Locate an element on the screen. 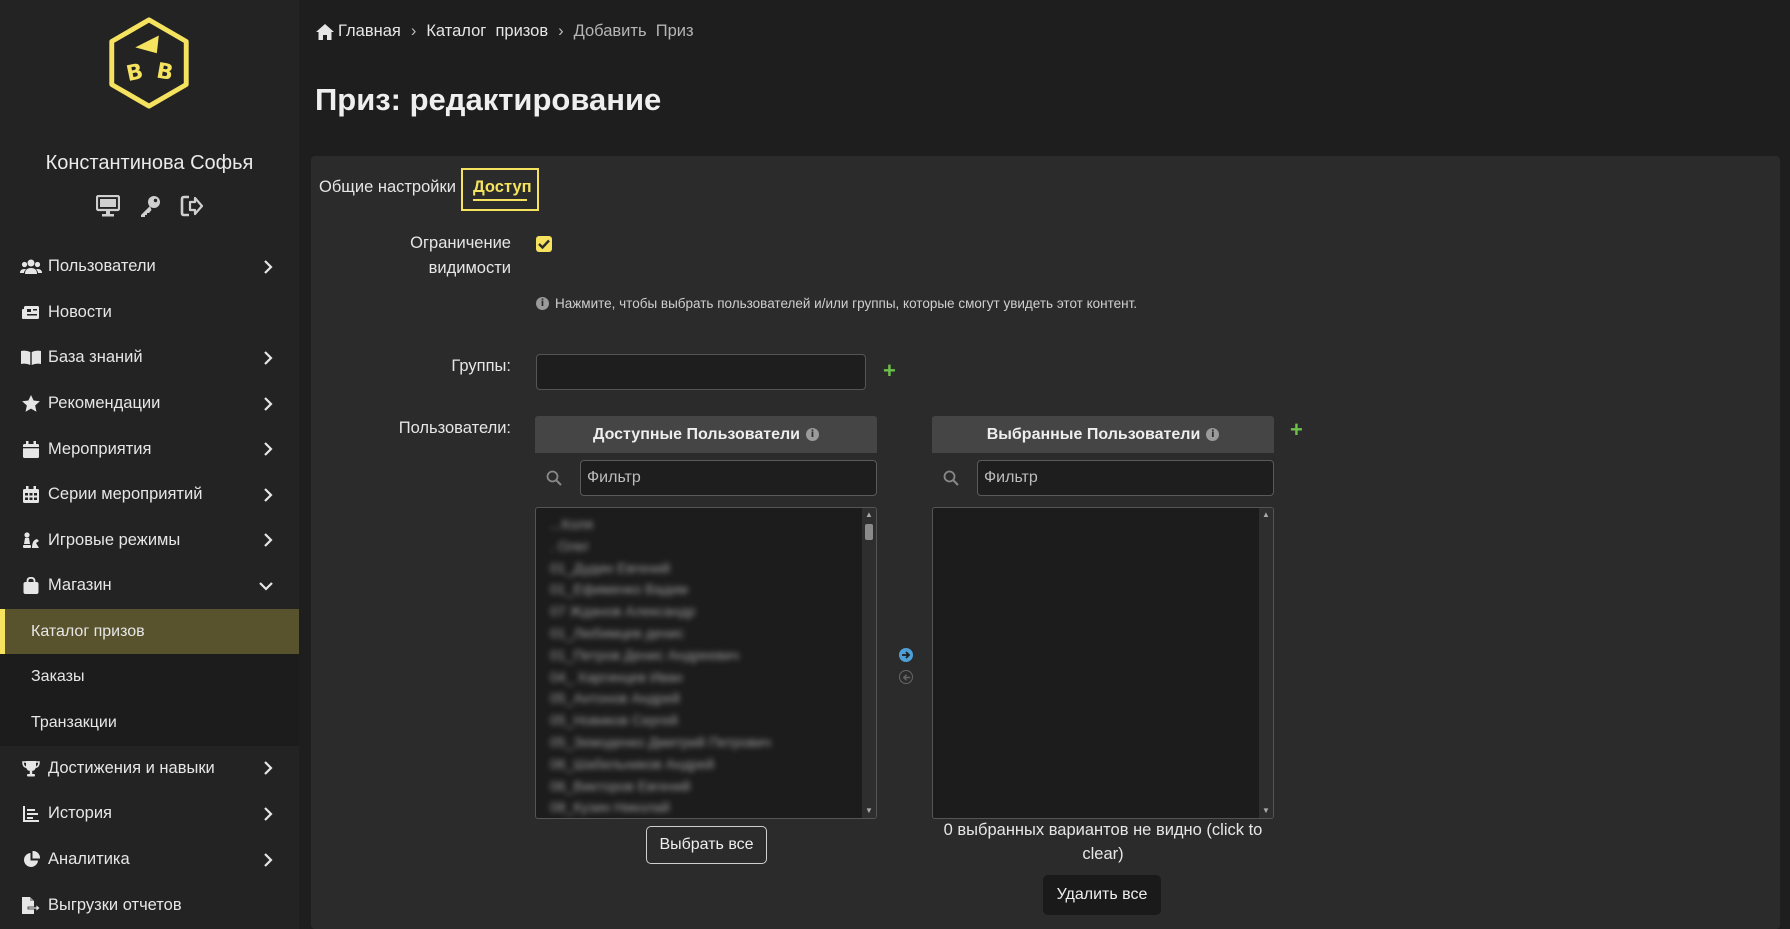 This screenshot has width=1790, height=929. nav-label-recommendations: Рекомендации is located at coordinates (104, 403).